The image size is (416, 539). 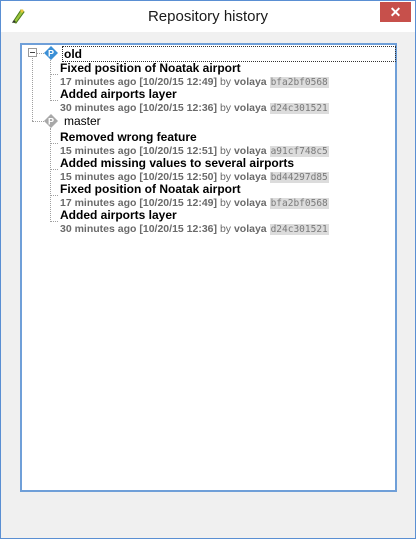 I want to click on window-title: Repository history, so click(x=208, y=16).